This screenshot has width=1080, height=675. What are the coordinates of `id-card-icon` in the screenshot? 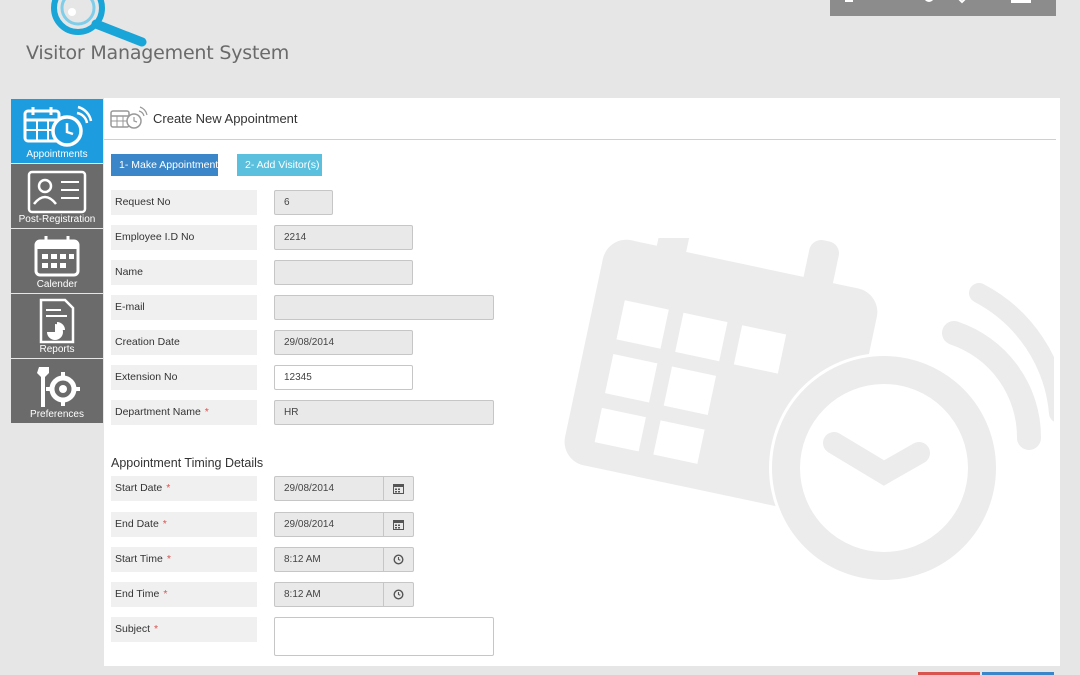 It's located at (57, 192).